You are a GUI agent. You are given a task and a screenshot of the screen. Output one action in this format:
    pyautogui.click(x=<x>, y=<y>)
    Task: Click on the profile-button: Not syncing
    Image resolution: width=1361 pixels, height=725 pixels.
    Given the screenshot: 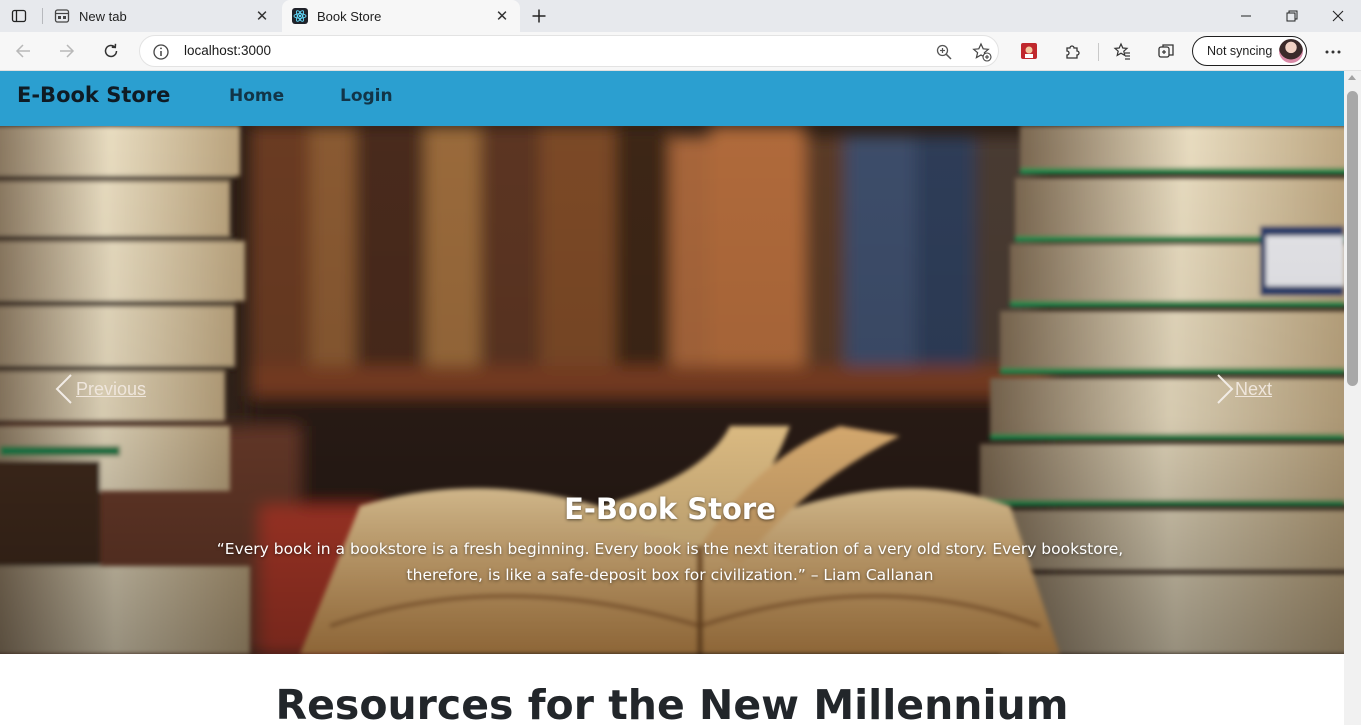 What is the action you would take?
    pyautogui.click(x=1249, y=51)
    